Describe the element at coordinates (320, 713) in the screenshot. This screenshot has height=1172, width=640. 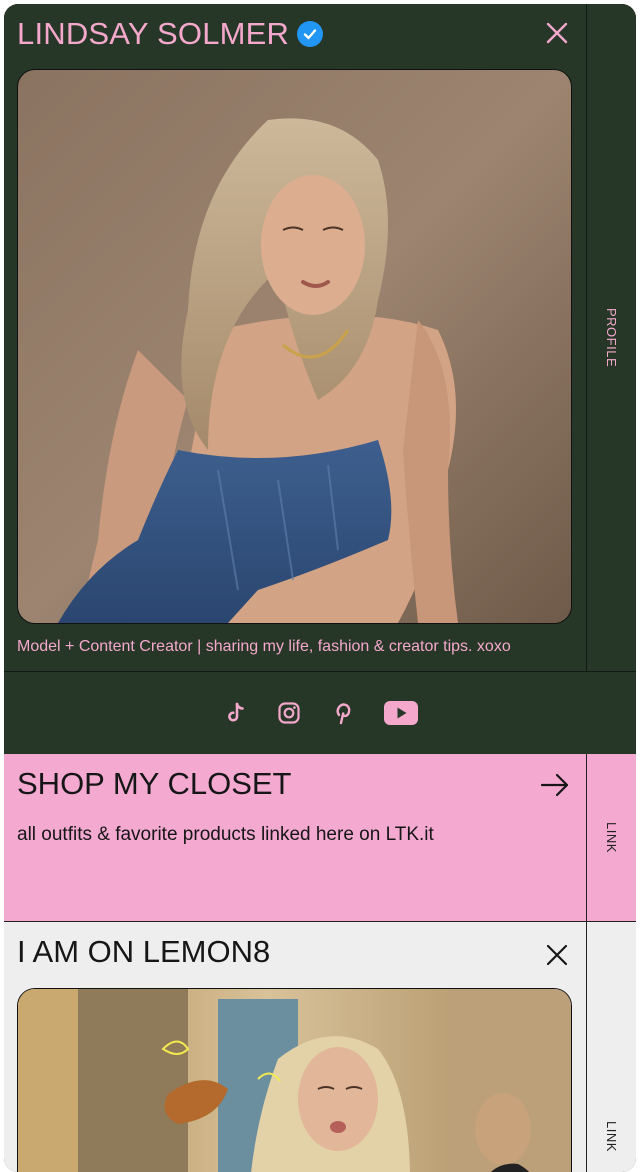
I see `social-links` at that location.